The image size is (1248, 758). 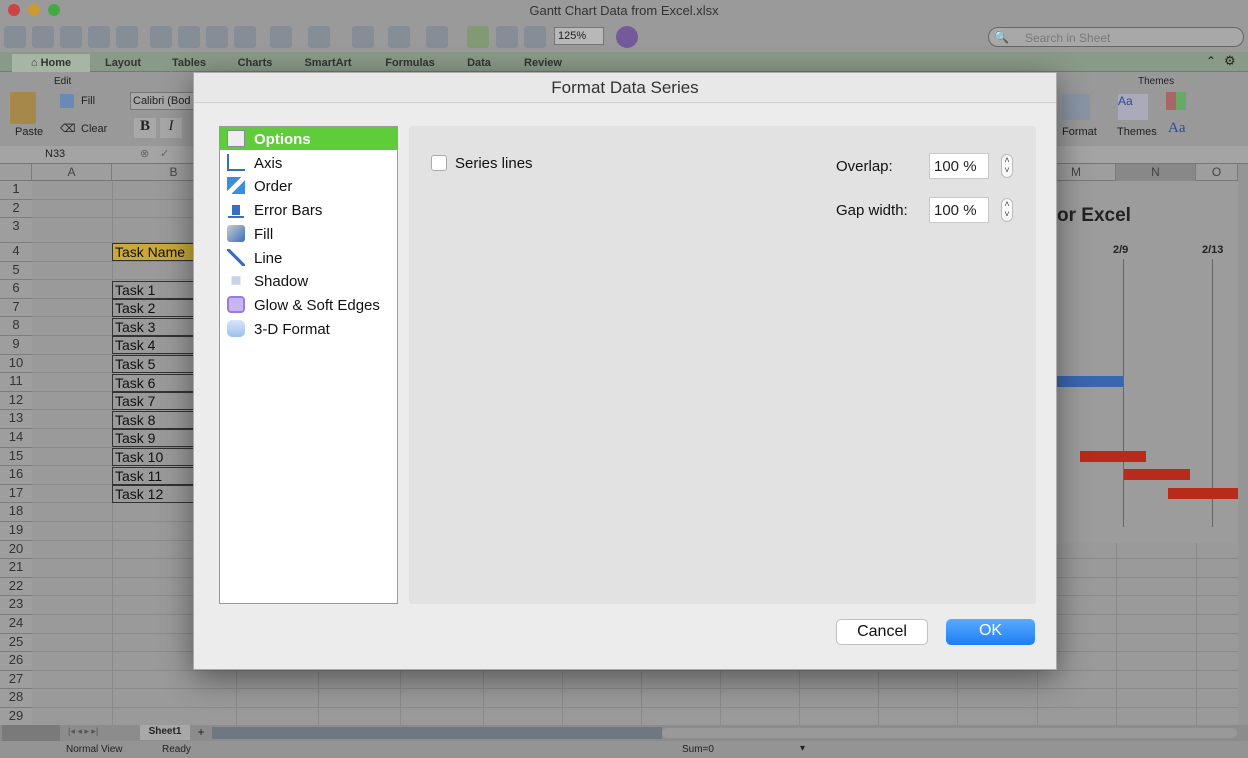 What do you see at coordinates (1211, 61) in the screenshot?
I see `collapse-ribbon-icon: ⌃` at bounding box center [1211, 61].